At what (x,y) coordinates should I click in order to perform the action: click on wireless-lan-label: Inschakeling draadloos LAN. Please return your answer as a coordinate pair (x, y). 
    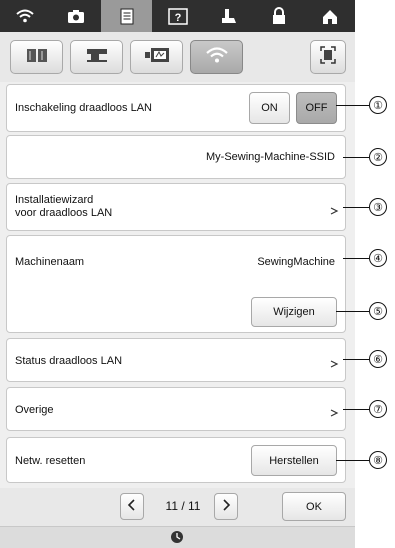
    Looking at the image, I should click on (83, 108).